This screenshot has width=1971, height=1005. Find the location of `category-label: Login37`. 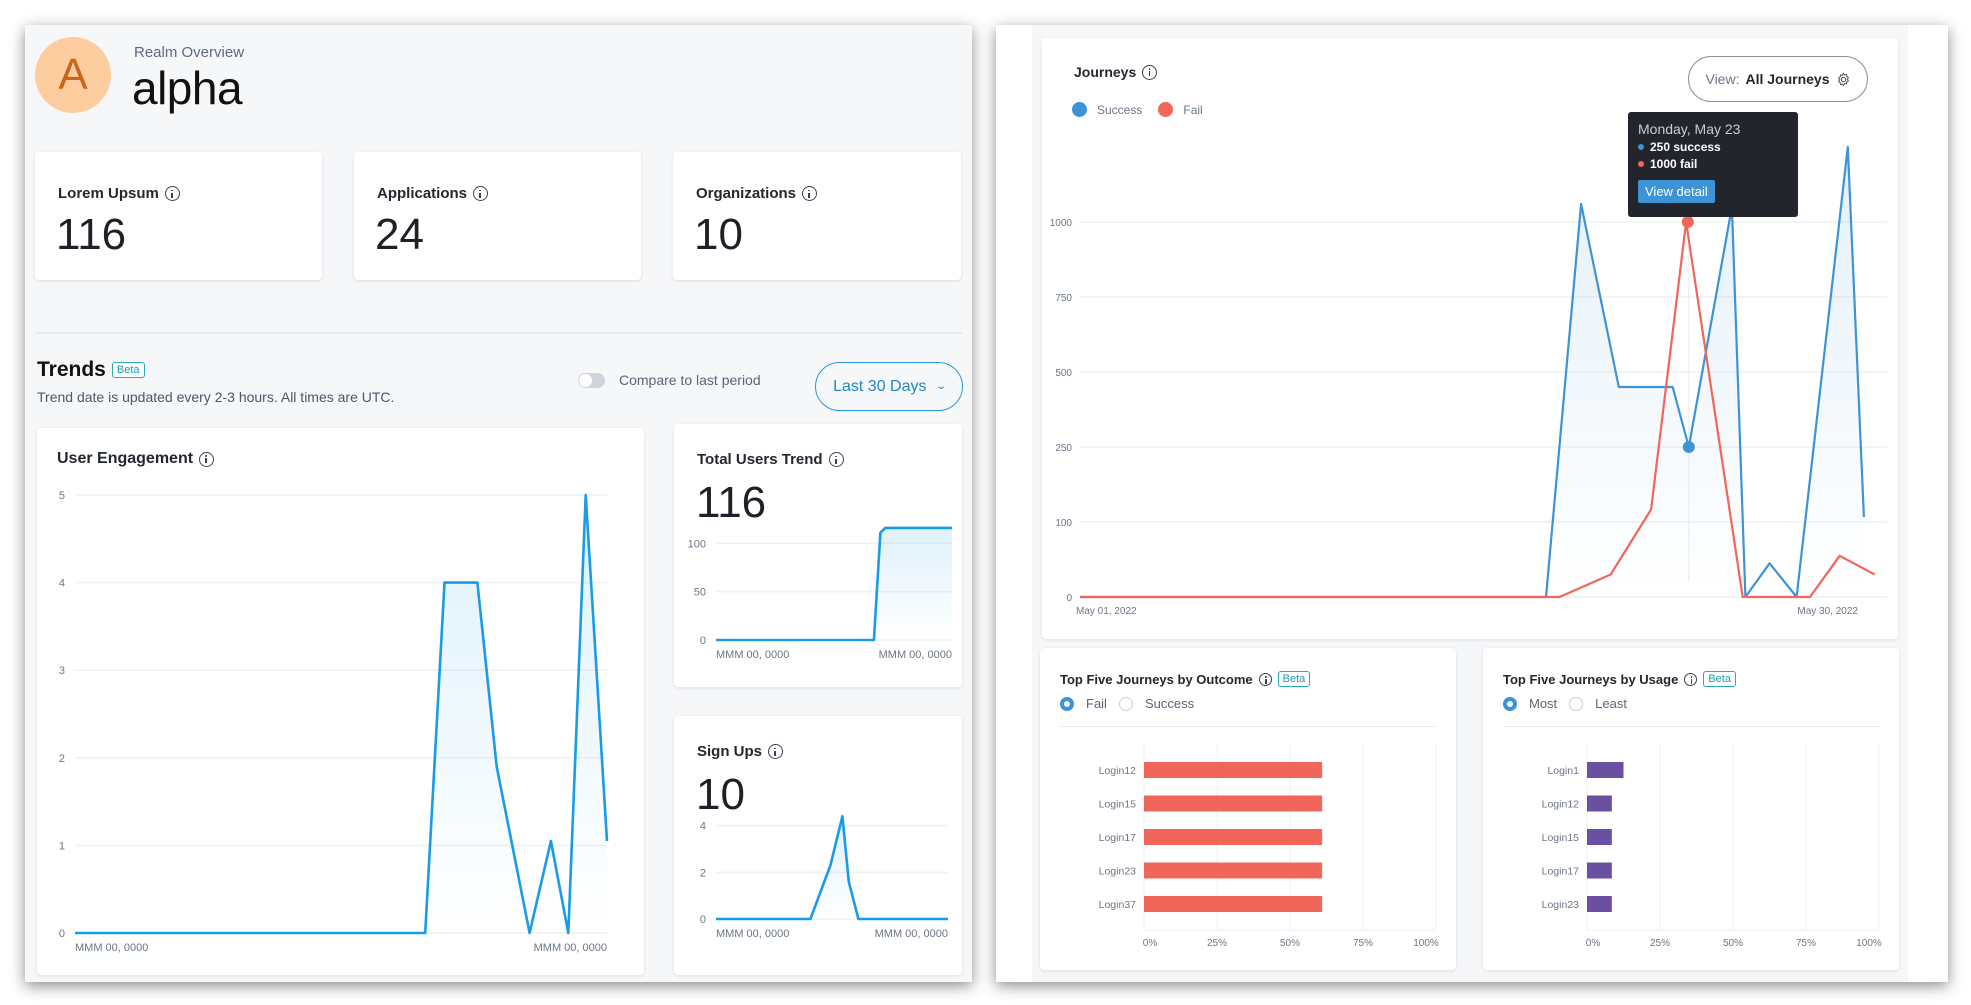

category-label: Login37 is located at coordinates (1118, 905).